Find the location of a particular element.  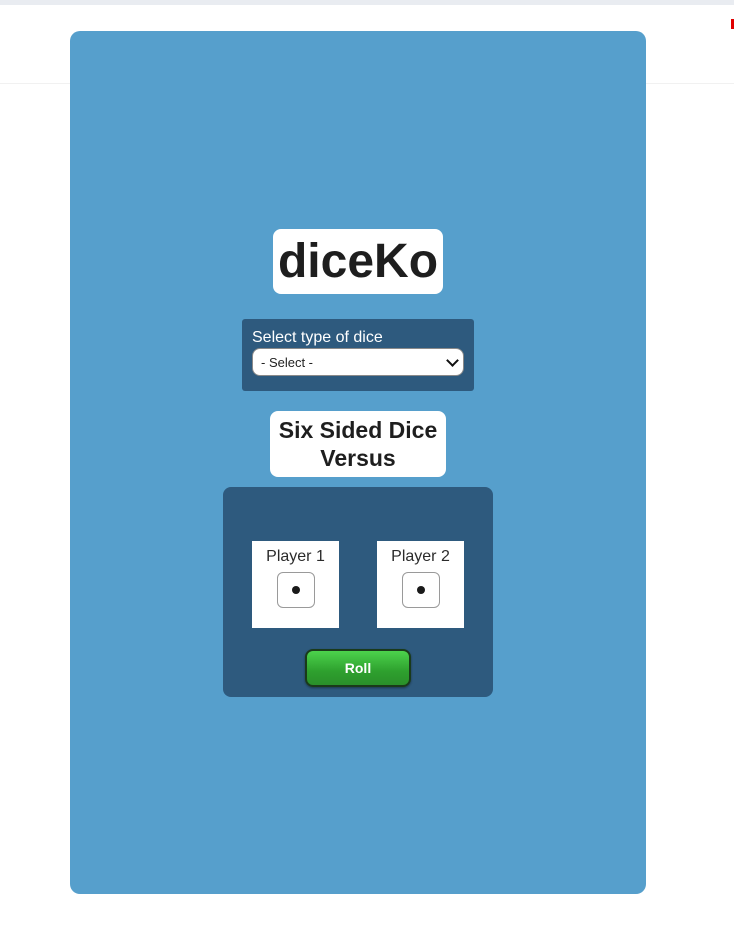

dice-type-selected-value: - Select - is located at coordinates (287, 362).